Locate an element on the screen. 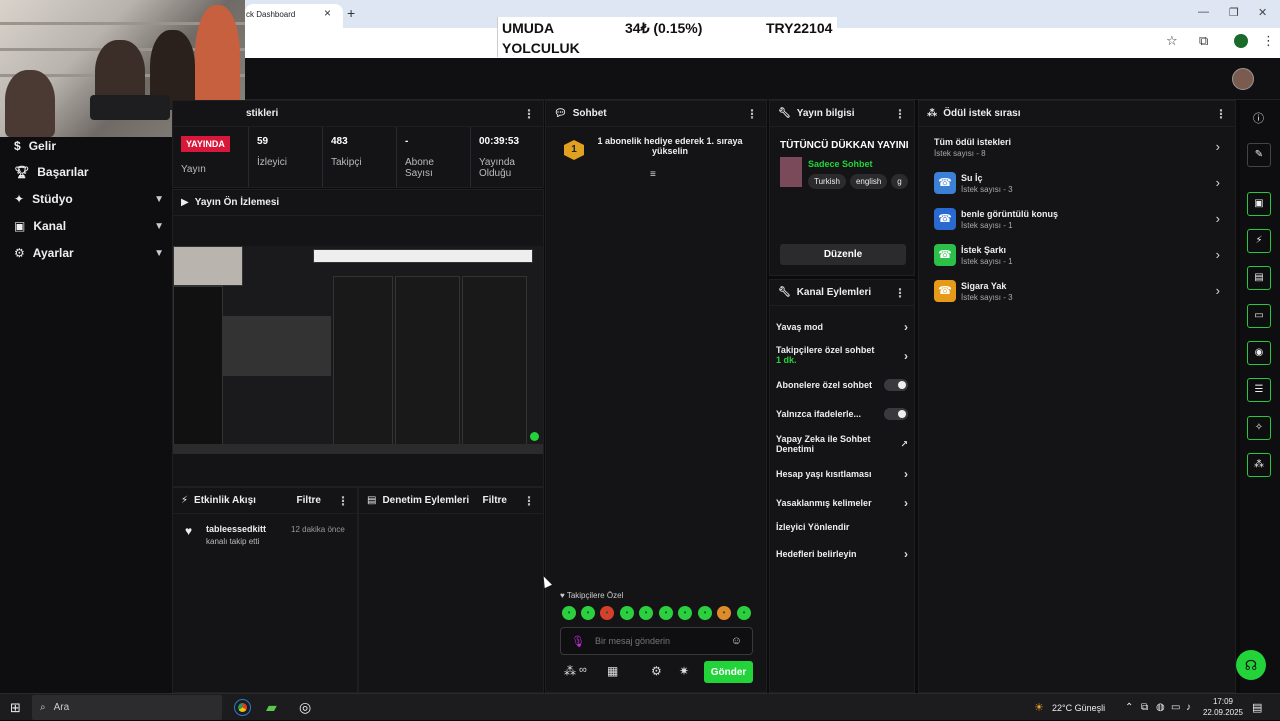  age-restriction-item: Hesap yaşı kısıtlaması › is located at coordinates (842, 474).